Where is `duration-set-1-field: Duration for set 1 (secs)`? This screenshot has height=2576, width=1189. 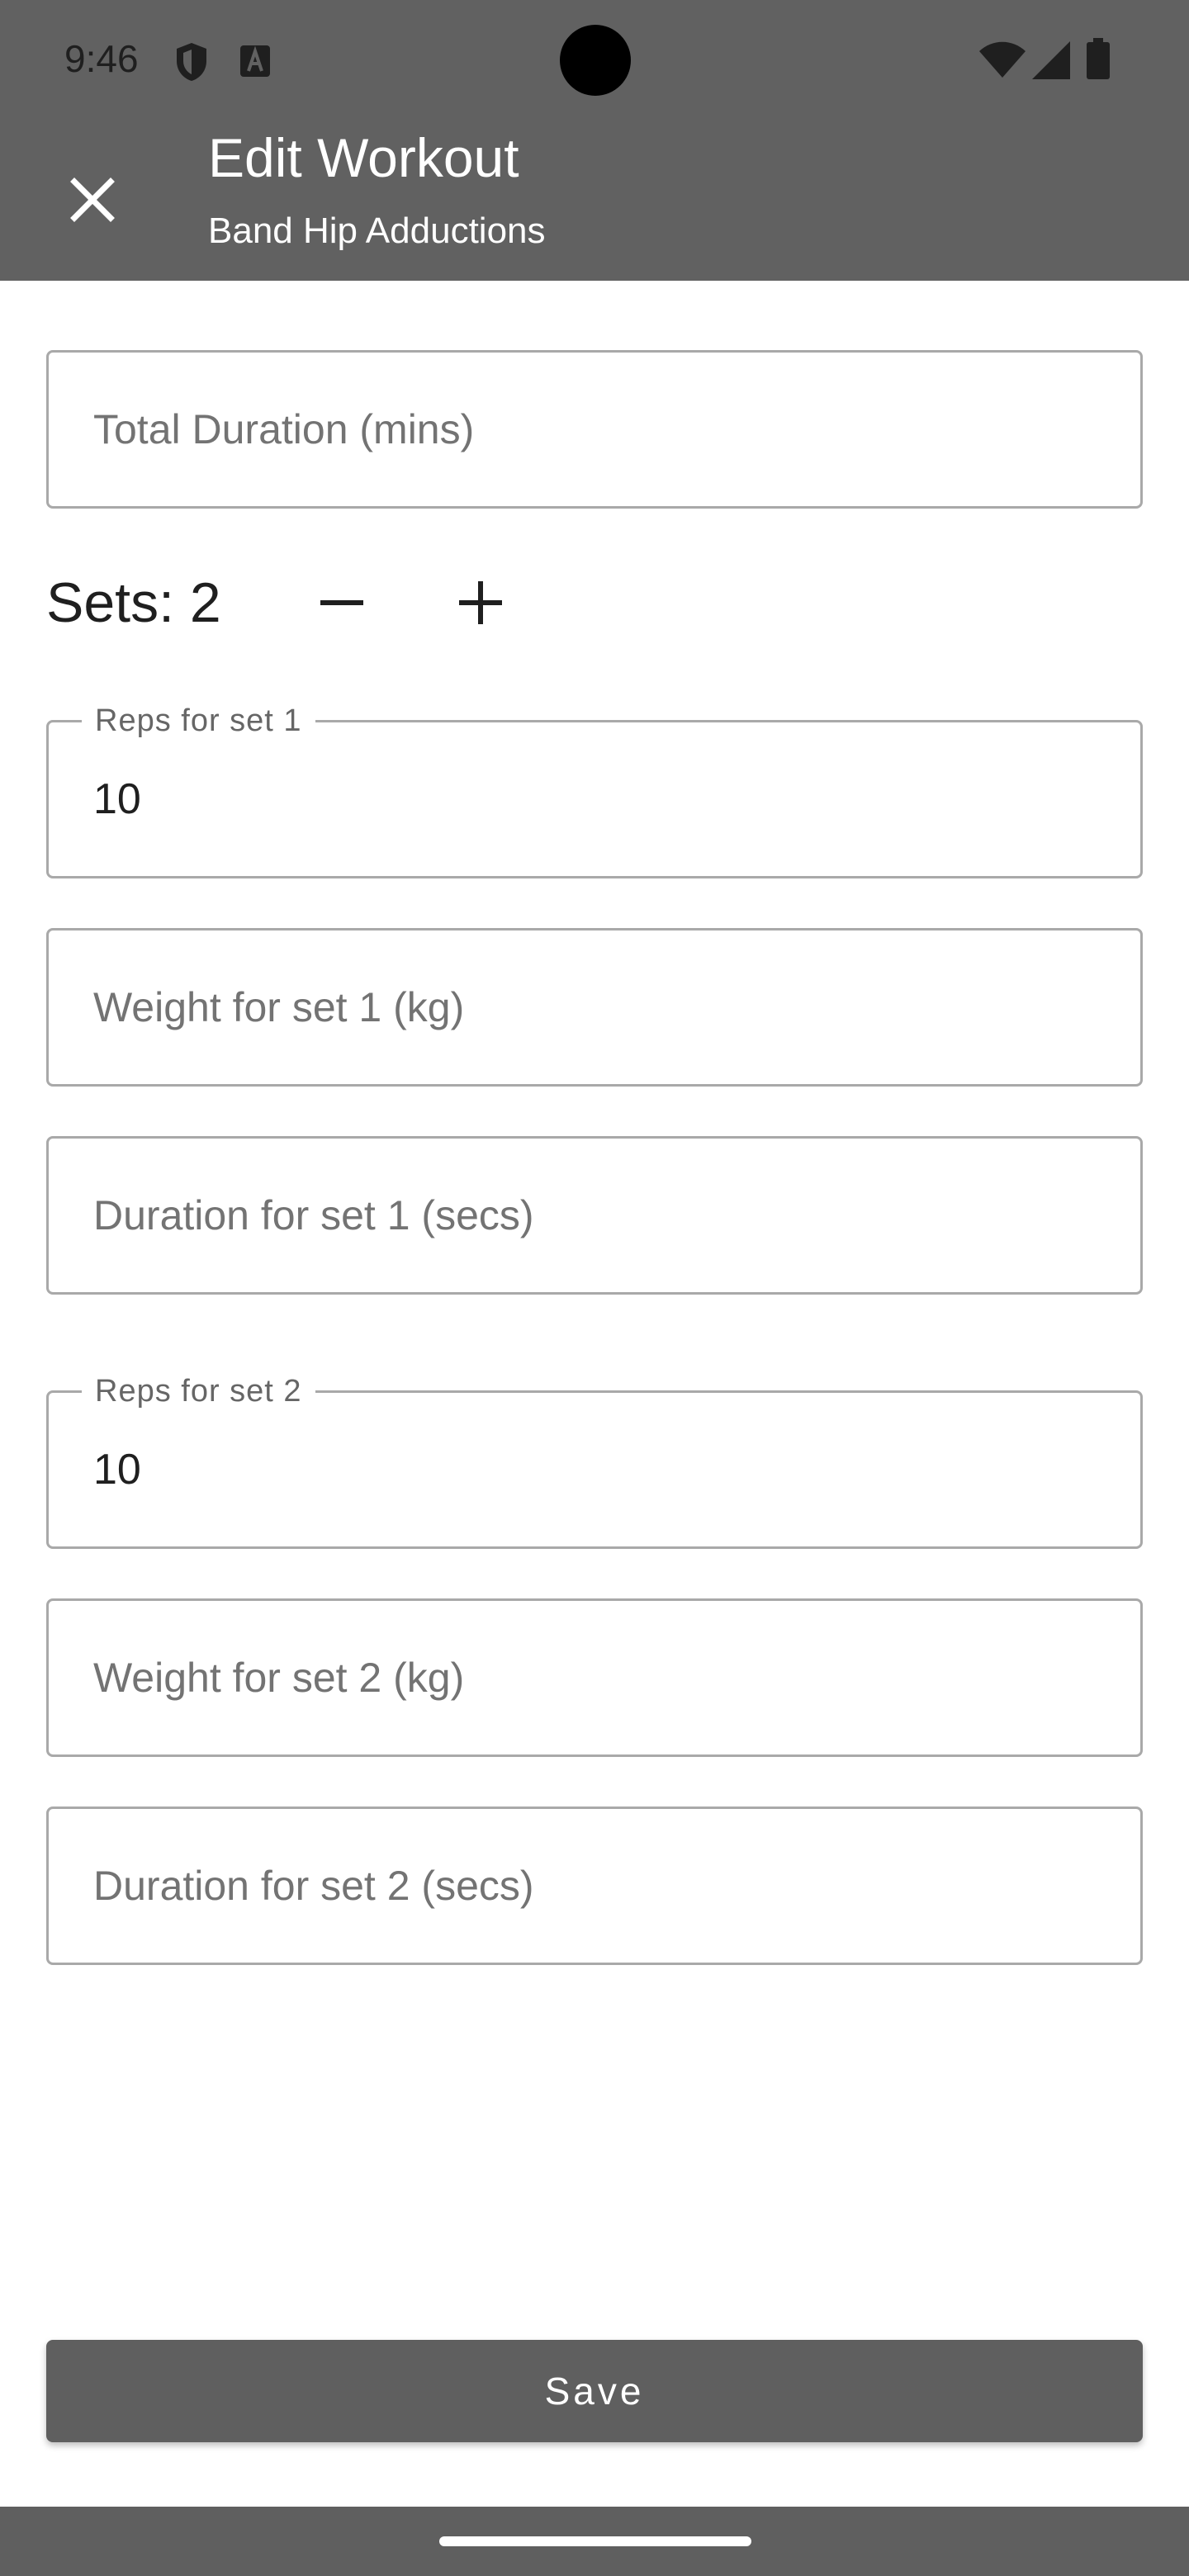 duration-set-1-field: Duration for set 1 (secs) is located at coordinates (594, 1215).